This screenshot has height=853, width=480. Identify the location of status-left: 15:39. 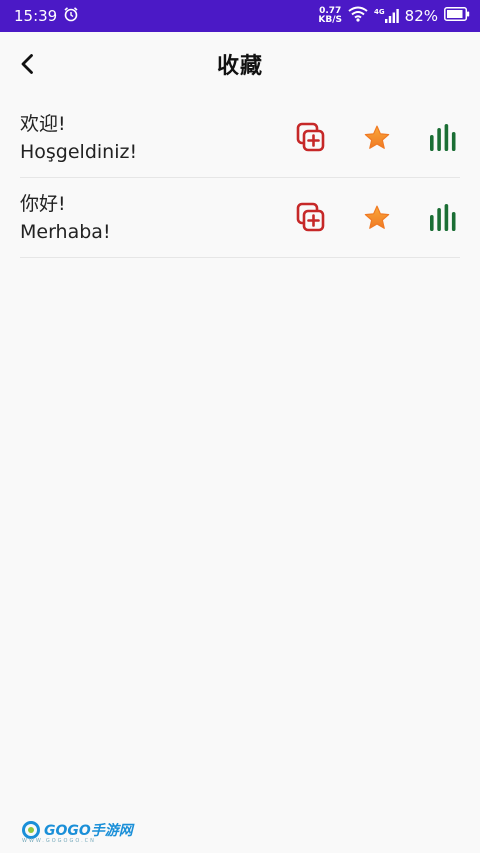
(46, 16).